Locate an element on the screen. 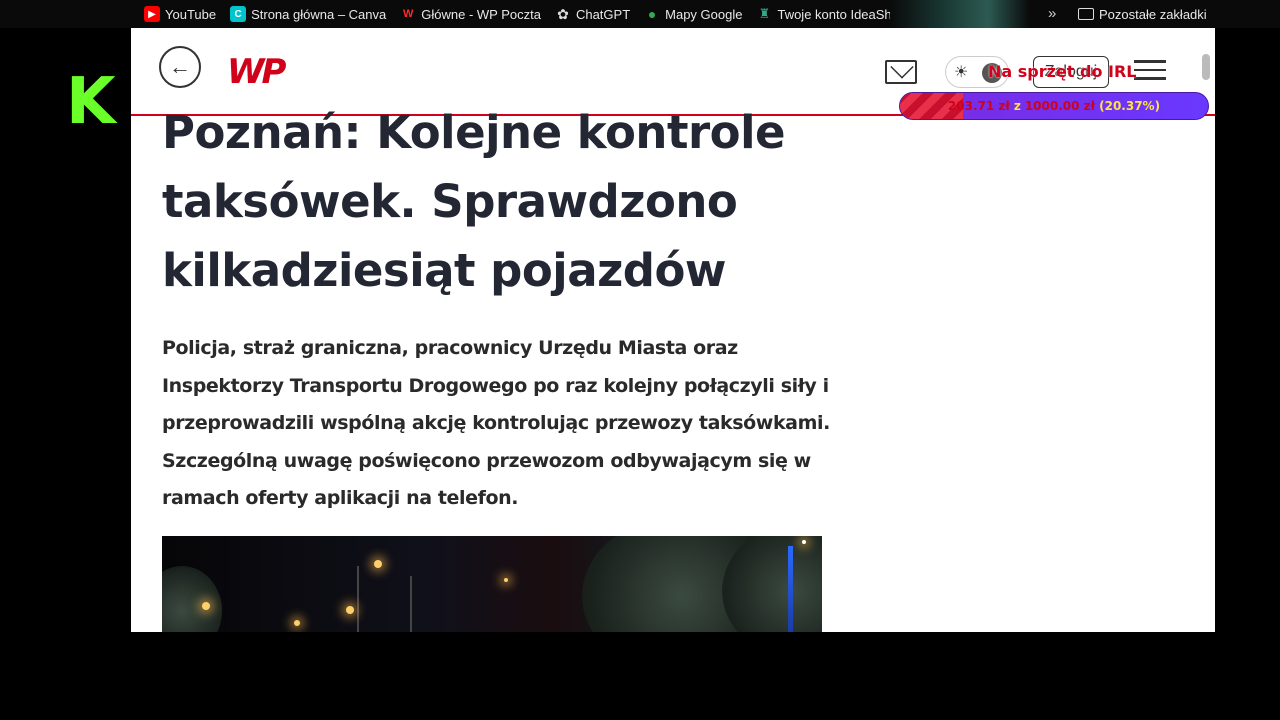 This screenshot has height=720, width=1280. bookmark-label: Główne - WP Poczta is located at coordinates (481, 14).